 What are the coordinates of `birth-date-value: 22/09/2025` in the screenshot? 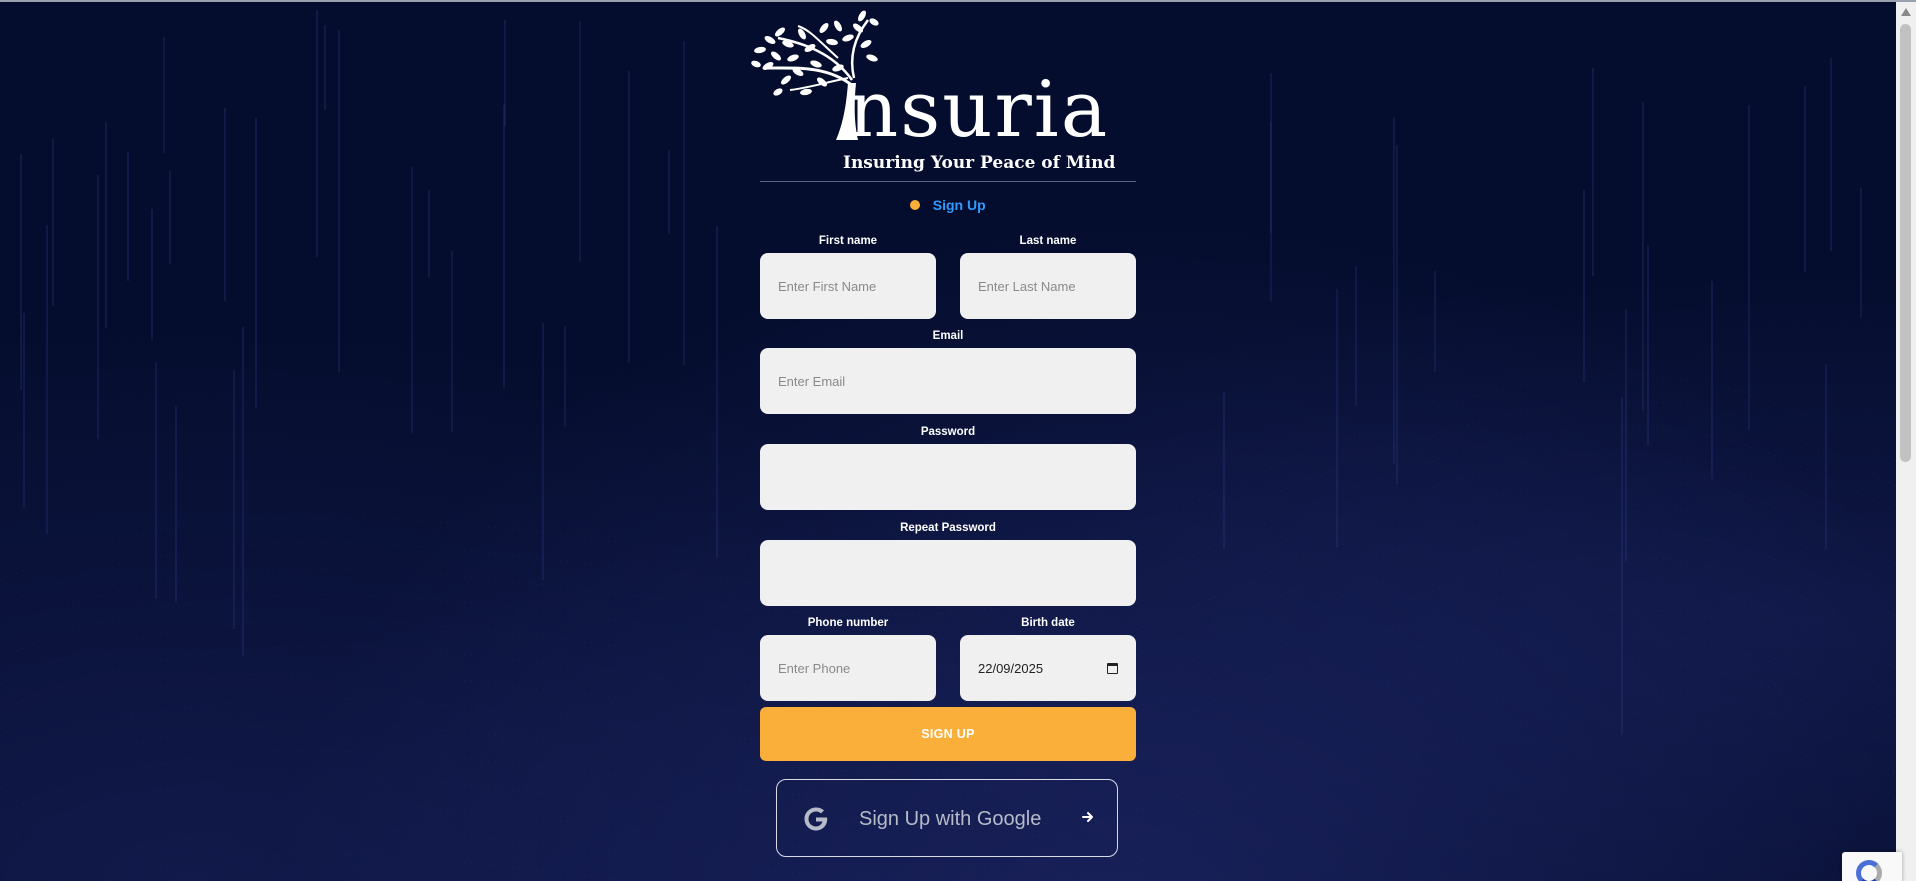 It's located at (1011, 668).